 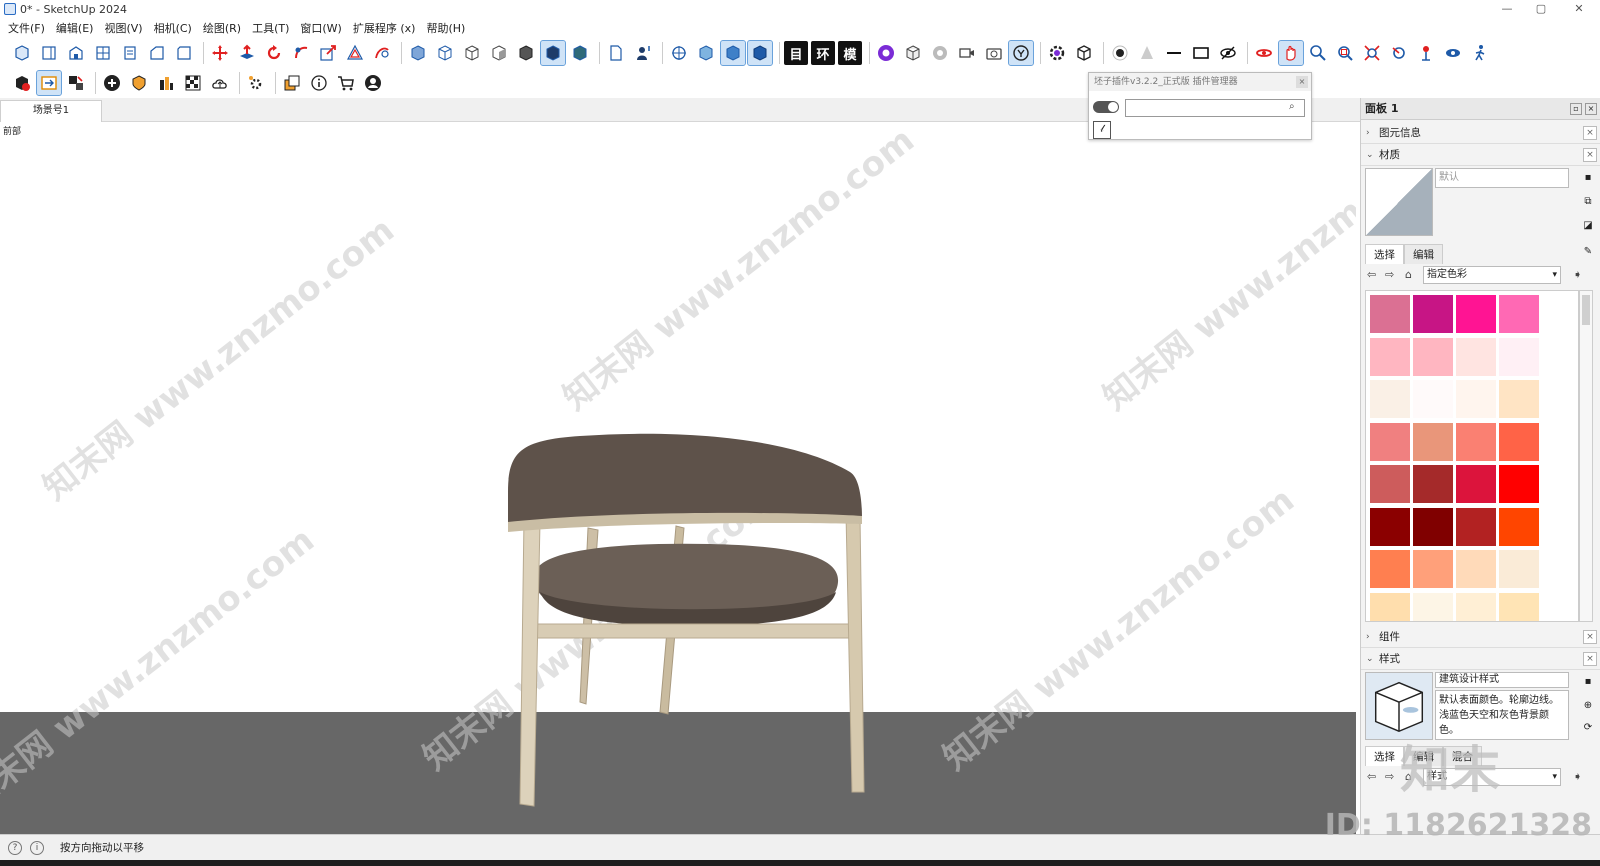 What do you see at coordinates (26, 28) in the screenshot?
I see `menu-file: 文件(F)` at bounding box center [26, 28].